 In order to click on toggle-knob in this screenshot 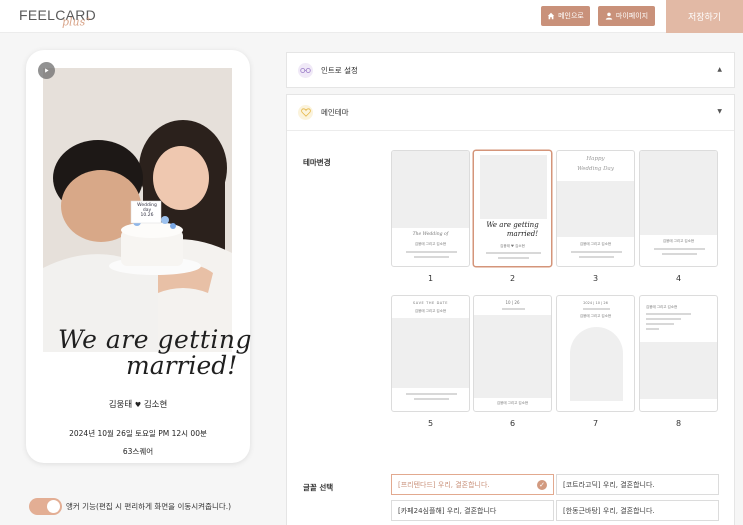, I will do `click(53, 506)`.